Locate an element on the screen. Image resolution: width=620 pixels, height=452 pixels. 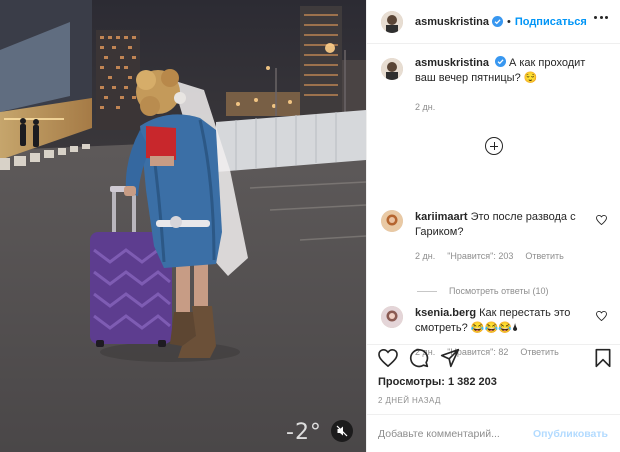
comment-icon is located at coordinates (419, 358).